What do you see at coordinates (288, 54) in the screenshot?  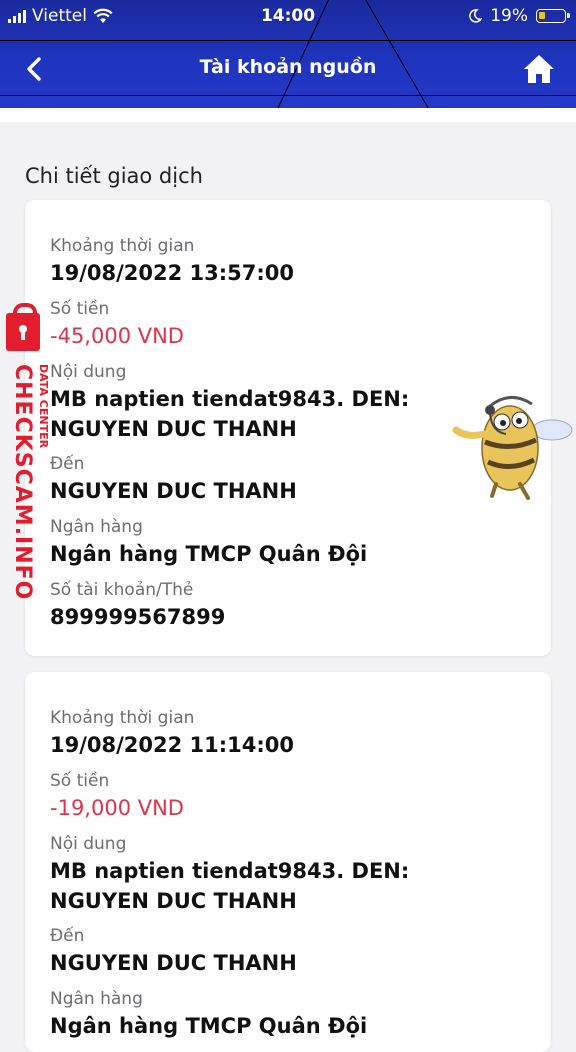 I see `app-header: Viettel 14:00 19% Tài khoản nguồn` at bounding box center [288, 54].